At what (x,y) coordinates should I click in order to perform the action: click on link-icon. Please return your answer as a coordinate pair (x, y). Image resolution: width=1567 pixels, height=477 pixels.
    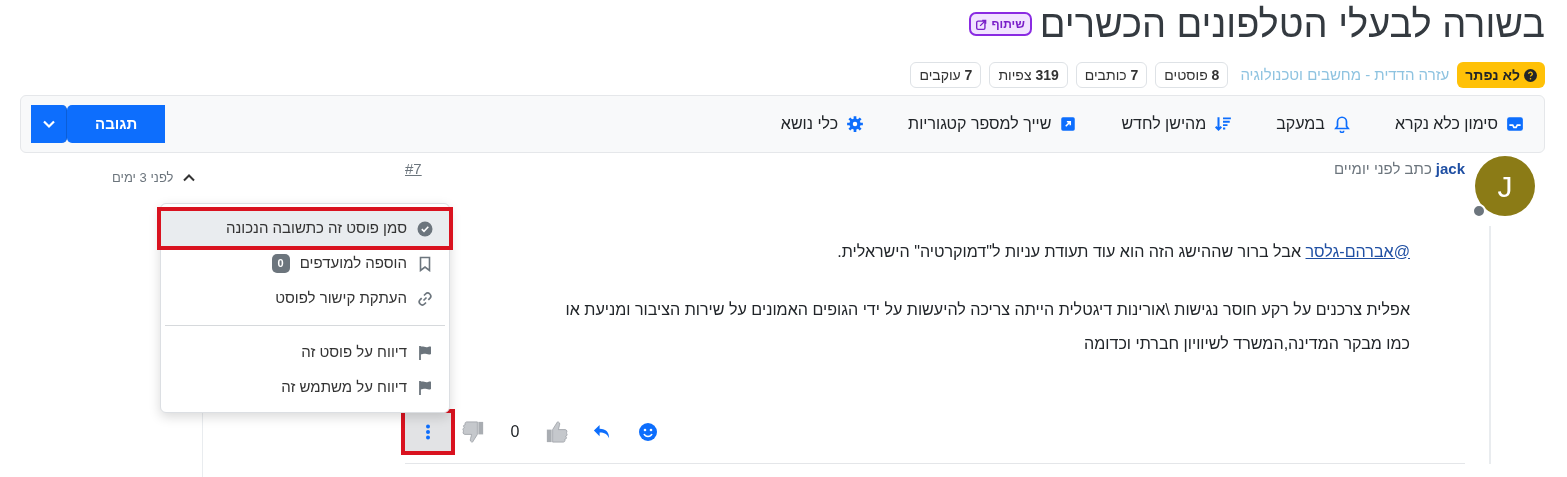
    Looking at the image, I should click on (425, 298).